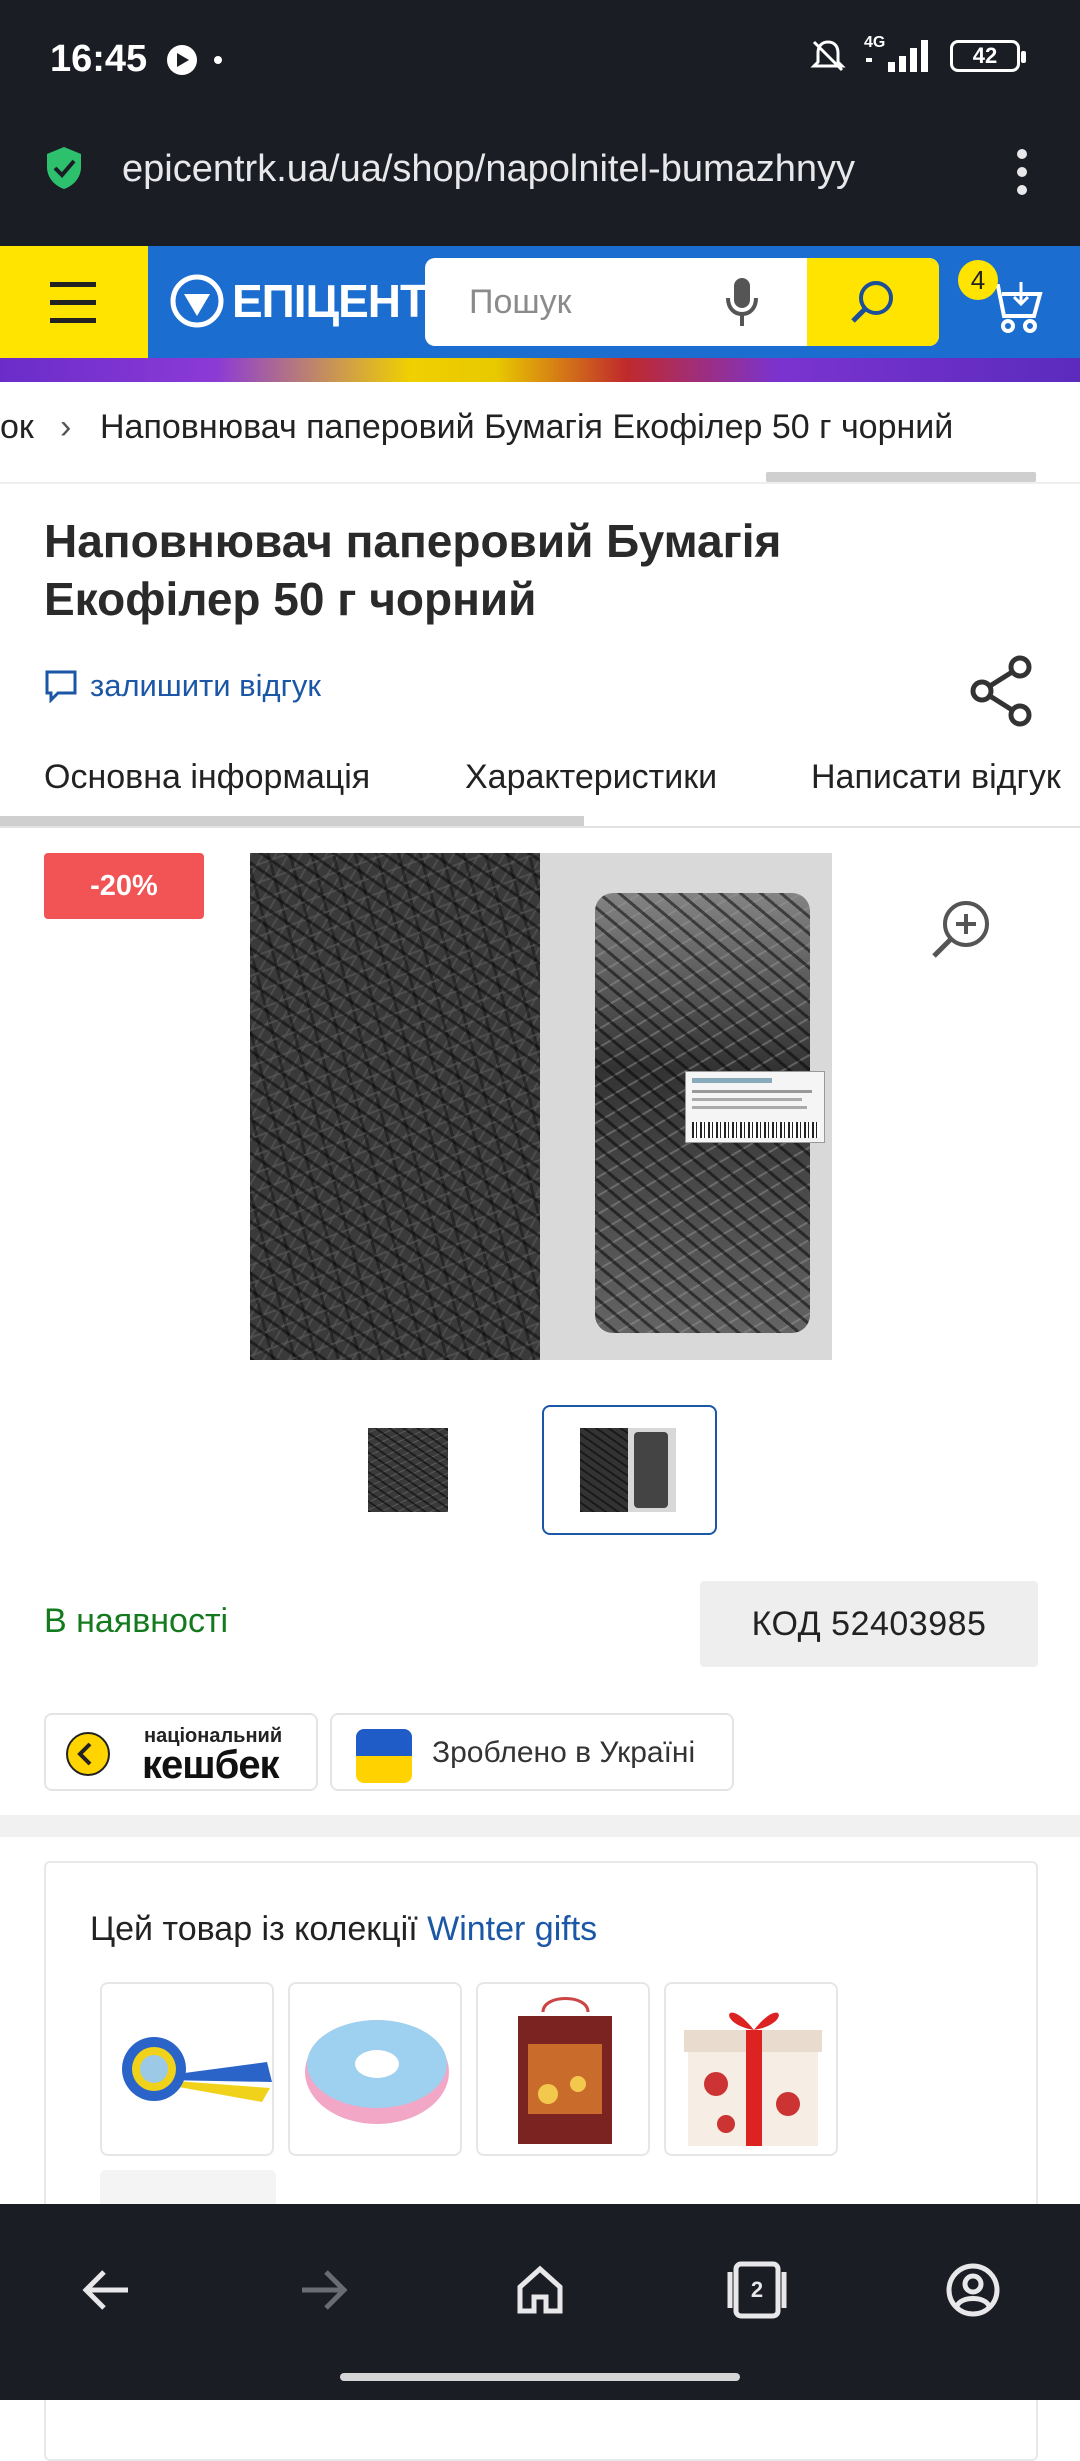  I want to click on collection-item-gift-bag, so click(563, 2069).